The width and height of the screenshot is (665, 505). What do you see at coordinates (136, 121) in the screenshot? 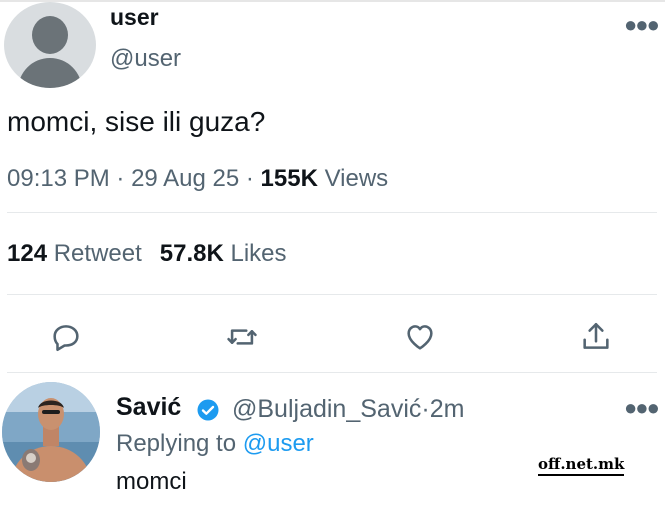
I see `tweet-text: momci, sise ili guza?` at bounding box center [136, 121].